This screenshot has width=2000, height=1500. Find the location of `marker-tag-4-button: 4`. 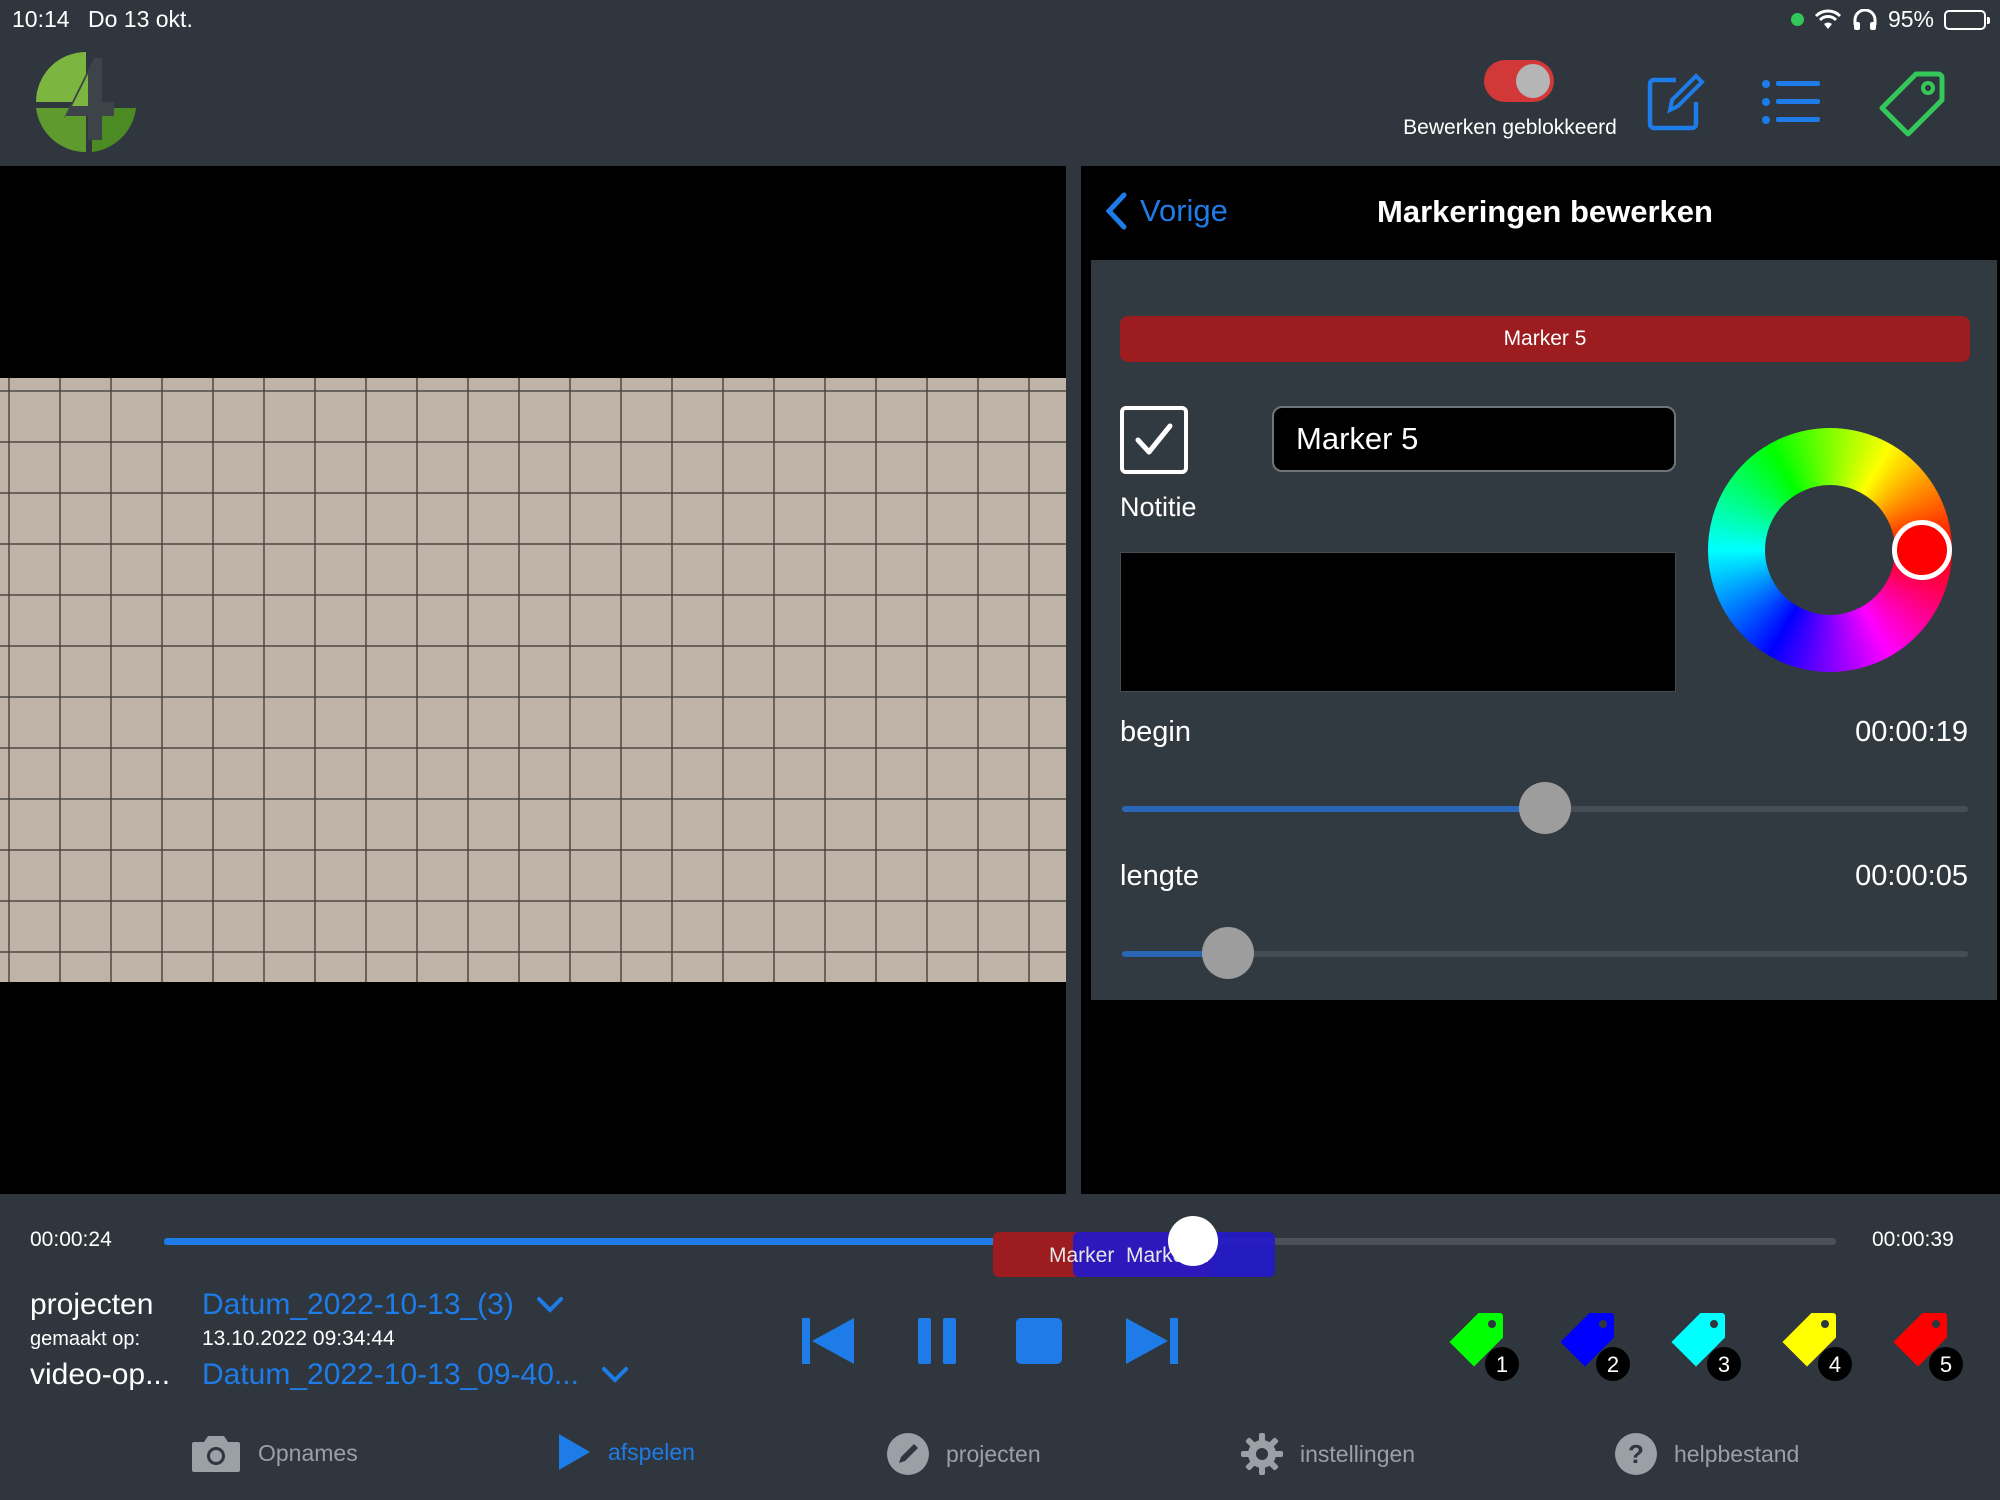

marker-tag-4-button: 4 is located at coordinates (1817, 1344).